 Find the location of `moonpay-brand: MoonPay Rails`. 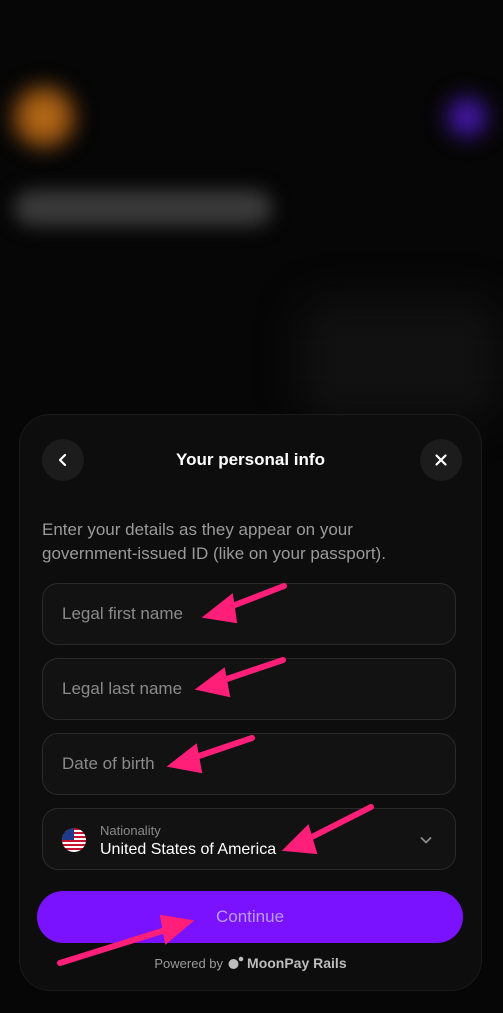

moonpay-brand: MoonPay Rails is located at coordinates (287, 963).